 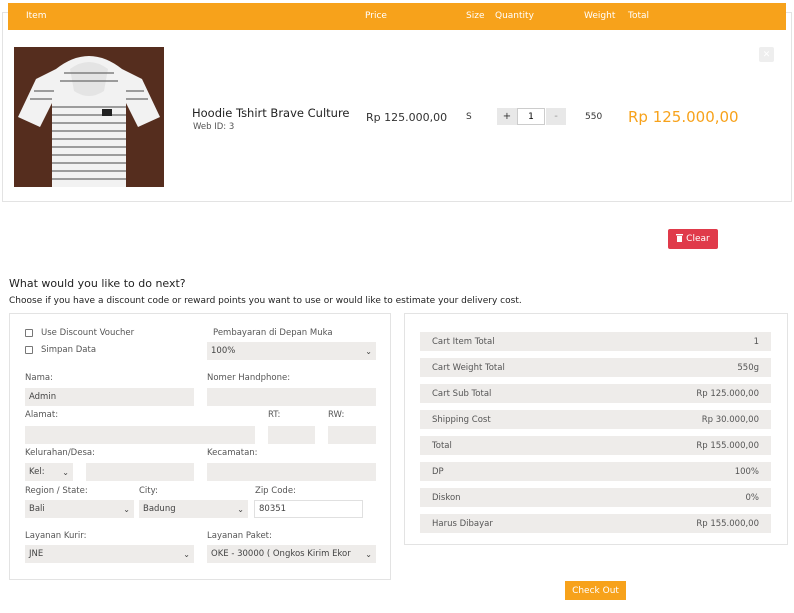 What do you see at coordinates (239, 536) in the screenshot?
I see `package-label: Layanan Paket:` at bounding box center [239, 536].